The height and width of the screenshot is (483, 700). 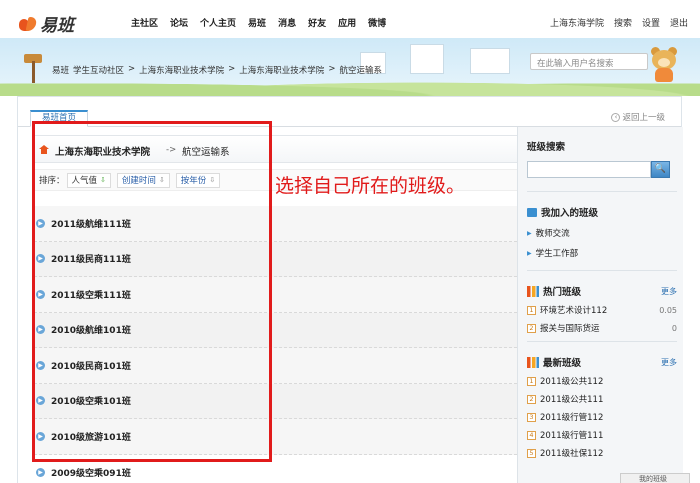 What do you see at coordinates (602, 362) in the screenshot?
I see `newest-classes-title: 最新班级 更多` at bounding box center [602, 362].